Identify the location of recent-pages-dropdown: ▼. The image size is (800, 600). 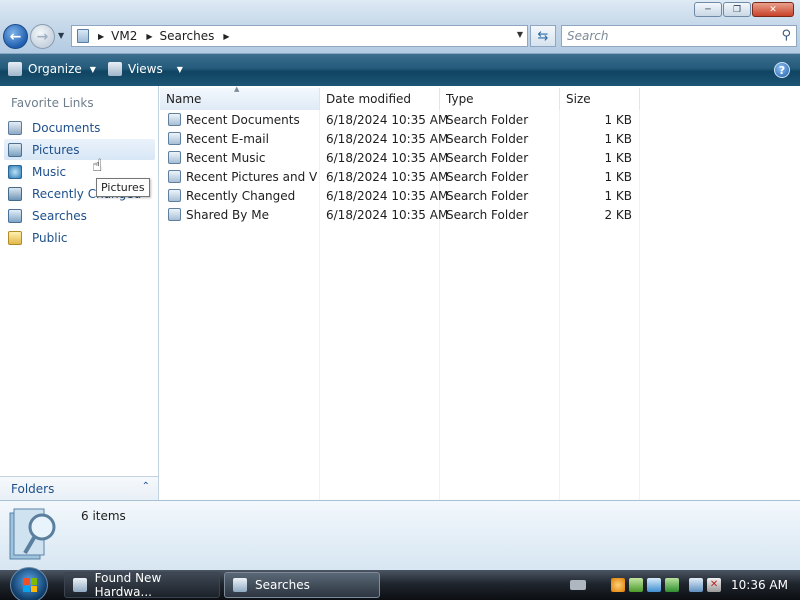
(61, 35).